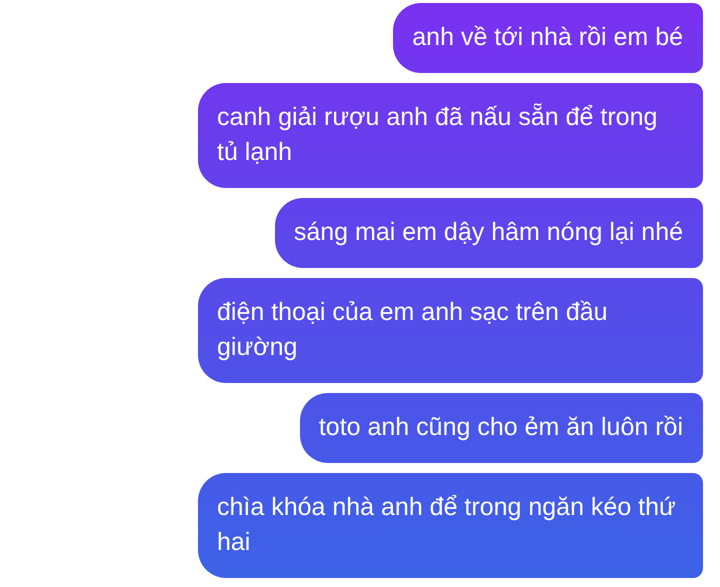 This screenshot has width=720, height=587. Describe the element at coordinates (548, 38) in the screenshot. I see `message-bubble: anh về tới nhà rồi em bé` at that location.